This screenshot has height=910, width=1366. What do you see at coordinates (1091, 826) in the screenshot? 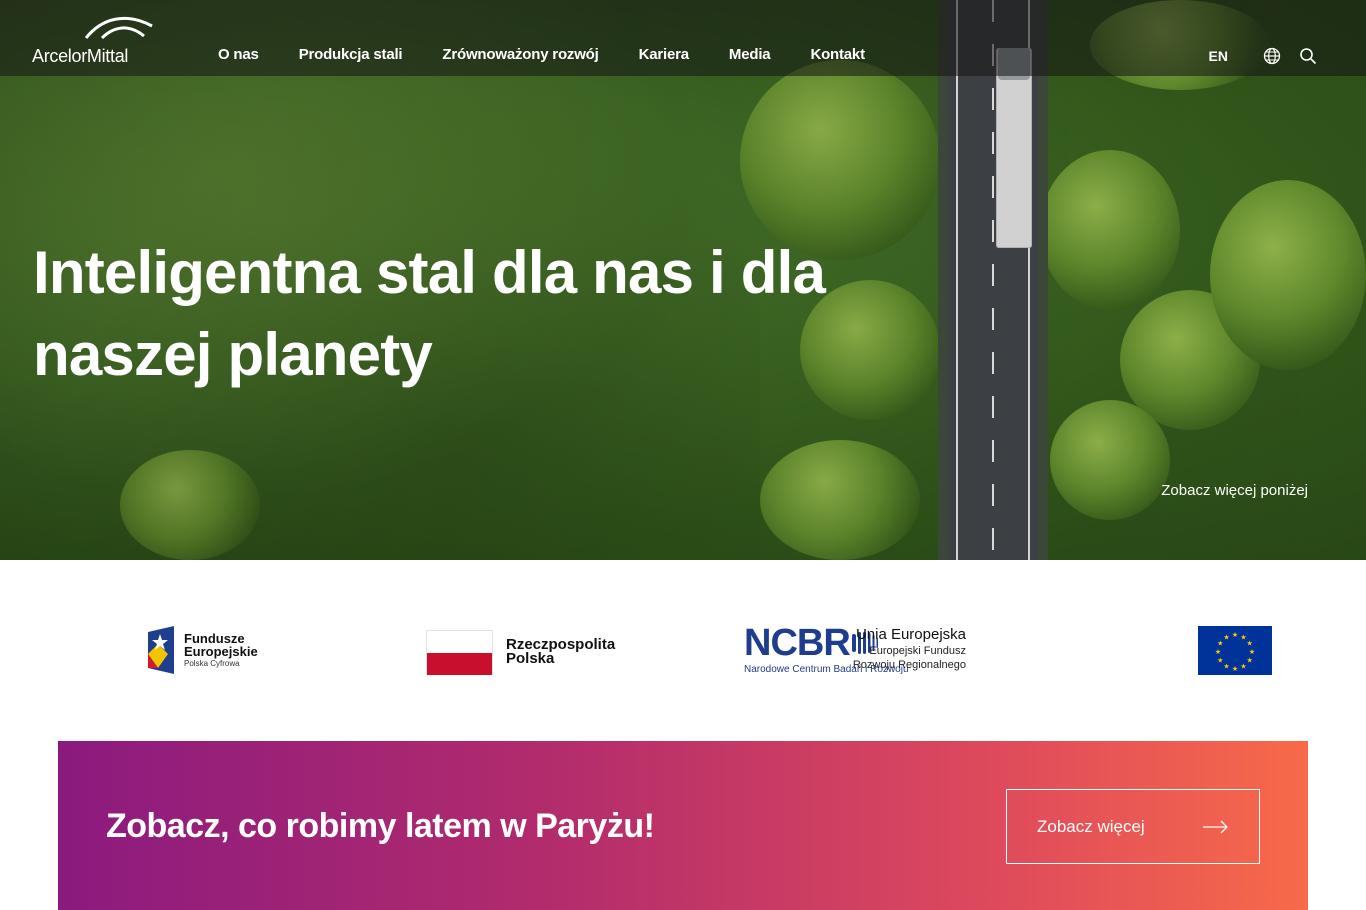
I see `see-more-button-label: Zobacz więcej` at bounding box center [1091, 826].